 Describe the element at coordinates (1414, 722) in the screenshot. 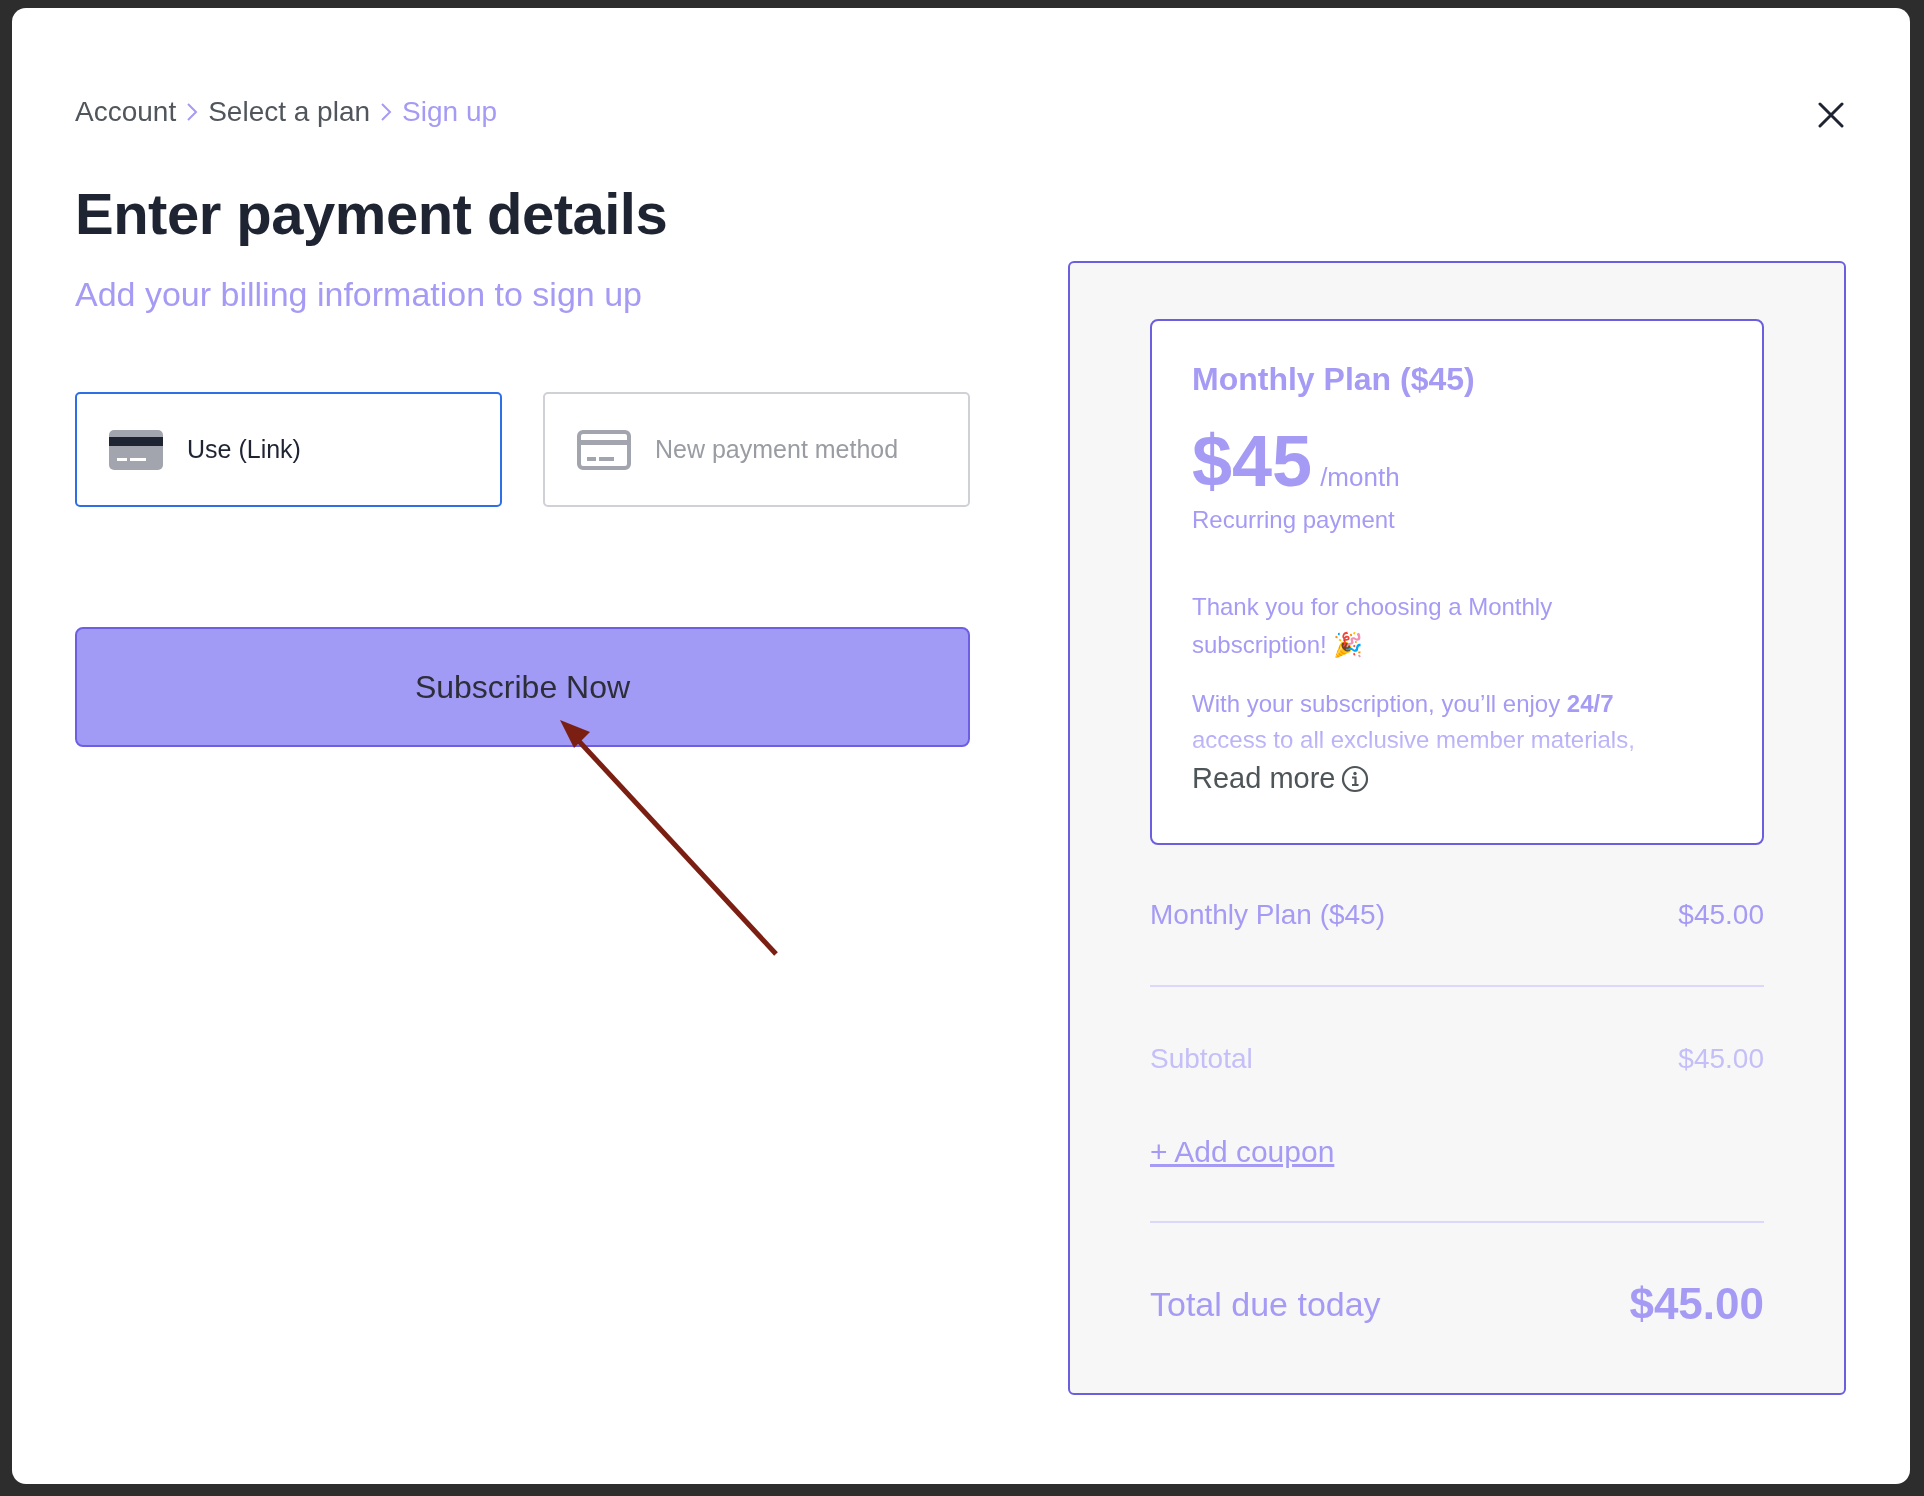

I see `plan-details-text: With your subscription, you’ll enjoy 24/7 access to all exclusive member materials,` at that location.